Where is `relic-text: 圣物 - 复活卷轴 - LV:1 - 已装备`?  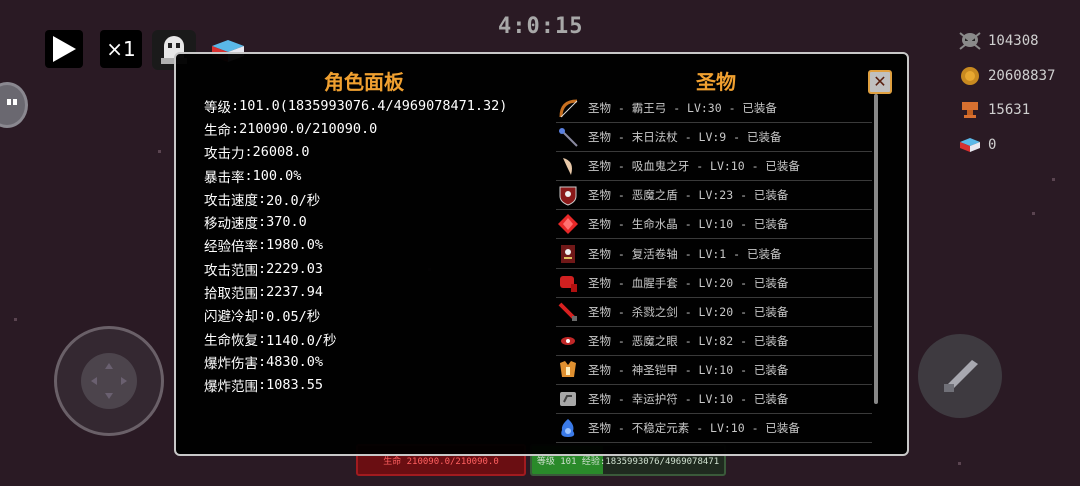 relic-text: 圣物 - 复活卷轴 - LV:1 - 已装备 is located at coordinates (685, 253).